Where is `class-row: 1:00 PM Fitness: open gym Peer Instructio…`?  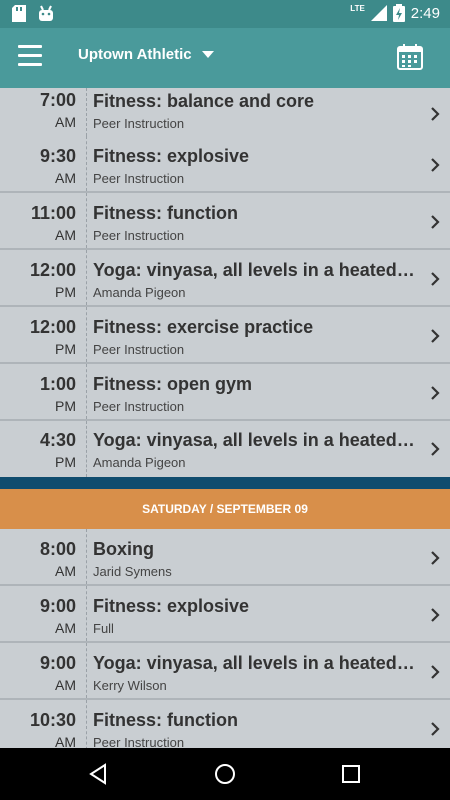
class-row: 1:00 PM Fitness: open gym Peer Instructio… is located at coordinates (225, 392).